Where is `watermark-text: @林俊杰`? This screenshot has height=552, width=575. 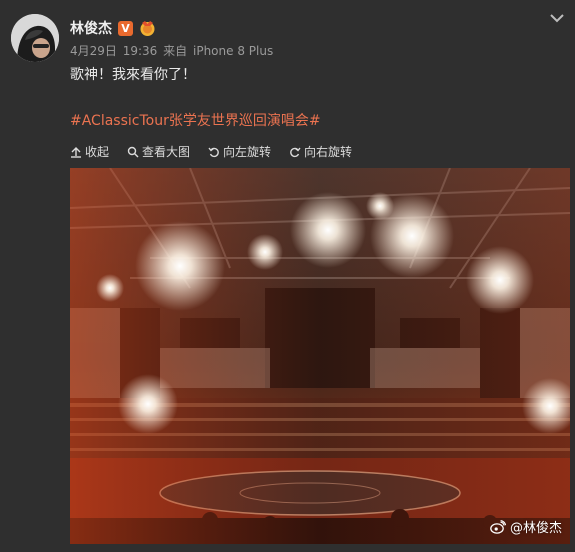 watermark-text: @林俊杰 is located at coordinates (535, 528).